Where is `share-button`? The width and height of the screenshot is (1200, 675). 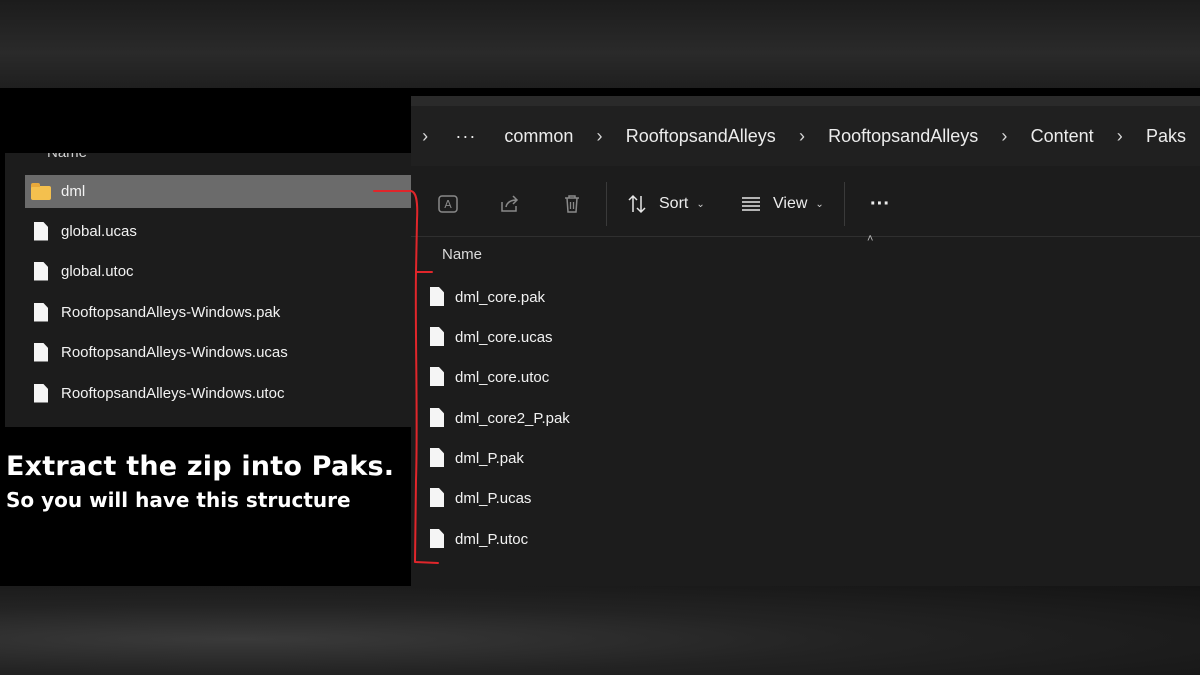
share-button is located at coordinates (510, 204).